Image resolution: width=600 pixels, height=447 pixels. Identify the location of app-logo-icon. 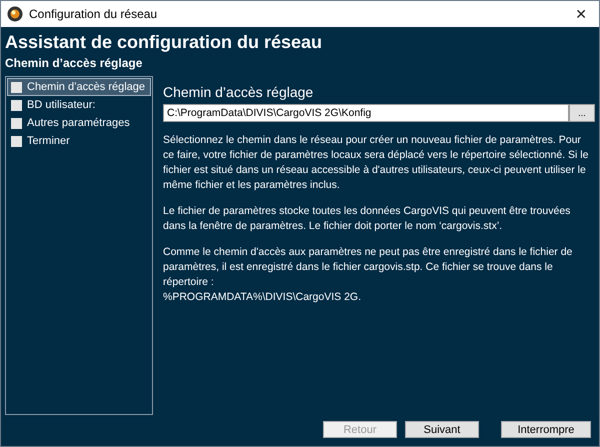
(15, 14).